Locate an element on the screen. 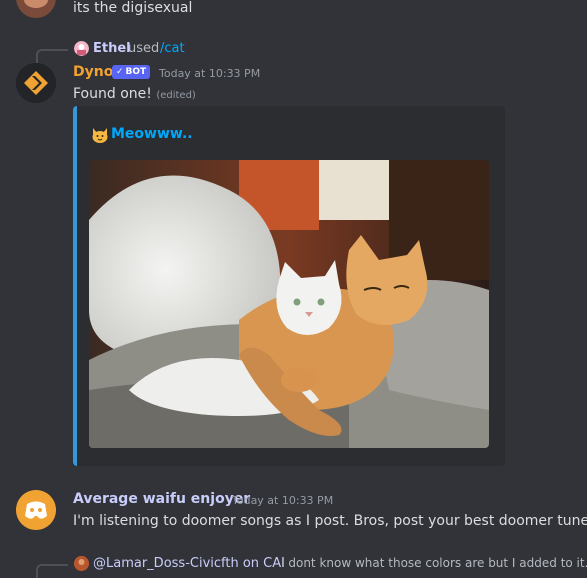 This screenshot has width=587, height=578. waifu-avatar is located at coordinates (36, 510).